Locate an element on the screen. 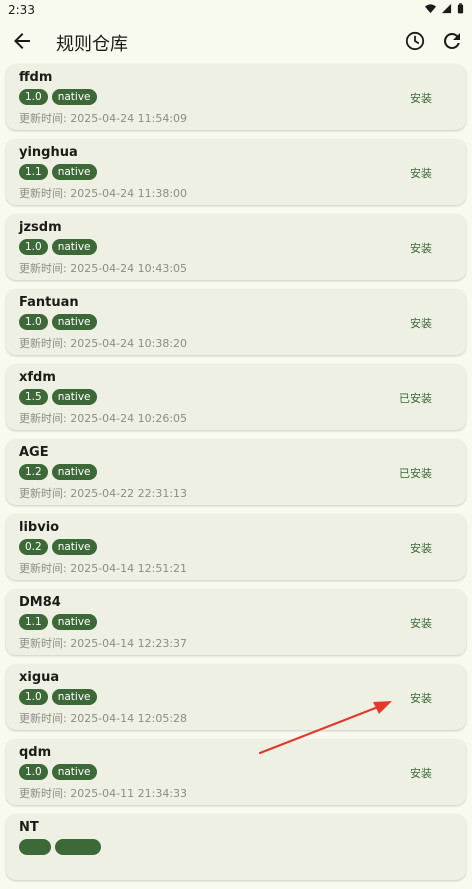 The image size is (472, 889). rule-name: xfdm is located at coordinates (37, 377).